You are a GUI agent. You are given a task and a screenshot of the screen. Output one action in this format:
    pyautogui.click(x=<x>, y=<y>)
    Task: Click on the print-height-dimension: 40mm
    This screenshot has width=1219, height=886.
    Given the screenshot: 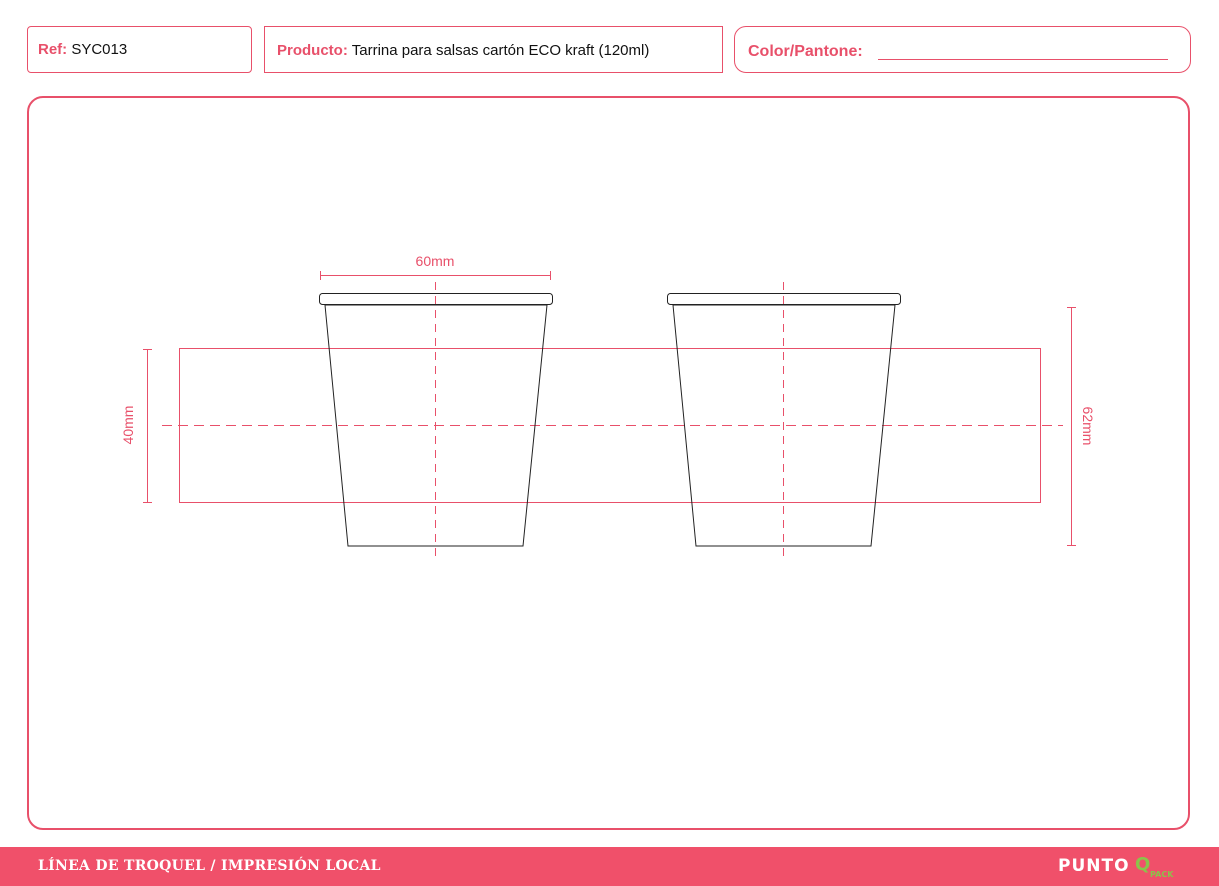 What is the action you would take?
    pyautogui.click(x=136, y=426)
    